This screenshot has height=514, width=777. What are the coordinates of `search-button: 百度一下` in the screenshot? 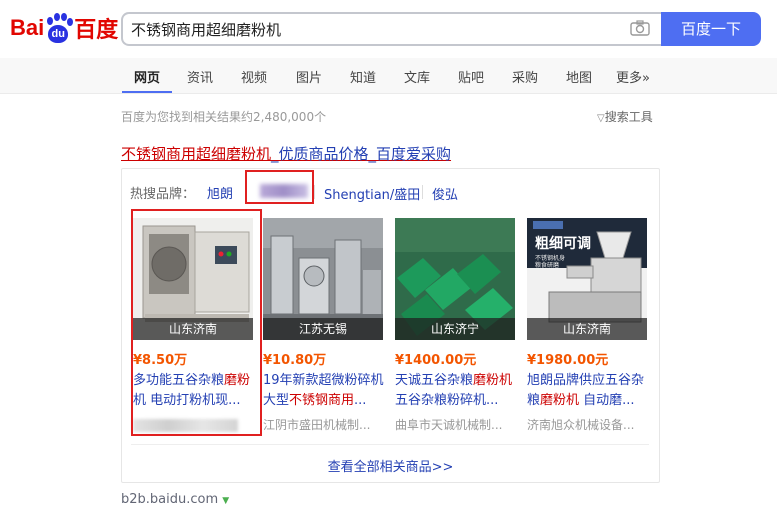 It's located at (711, 29).